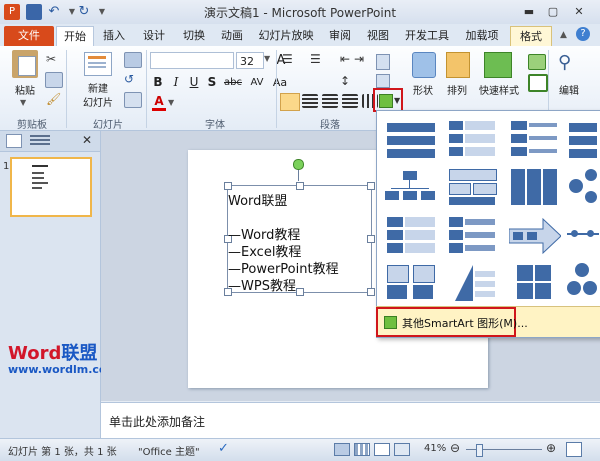 Image resolution: width=600 pixels, height=461 pixels. Describe the element at coordinates (529, 11) in the screenshot. I see `minimize-button: ▬` at that location.